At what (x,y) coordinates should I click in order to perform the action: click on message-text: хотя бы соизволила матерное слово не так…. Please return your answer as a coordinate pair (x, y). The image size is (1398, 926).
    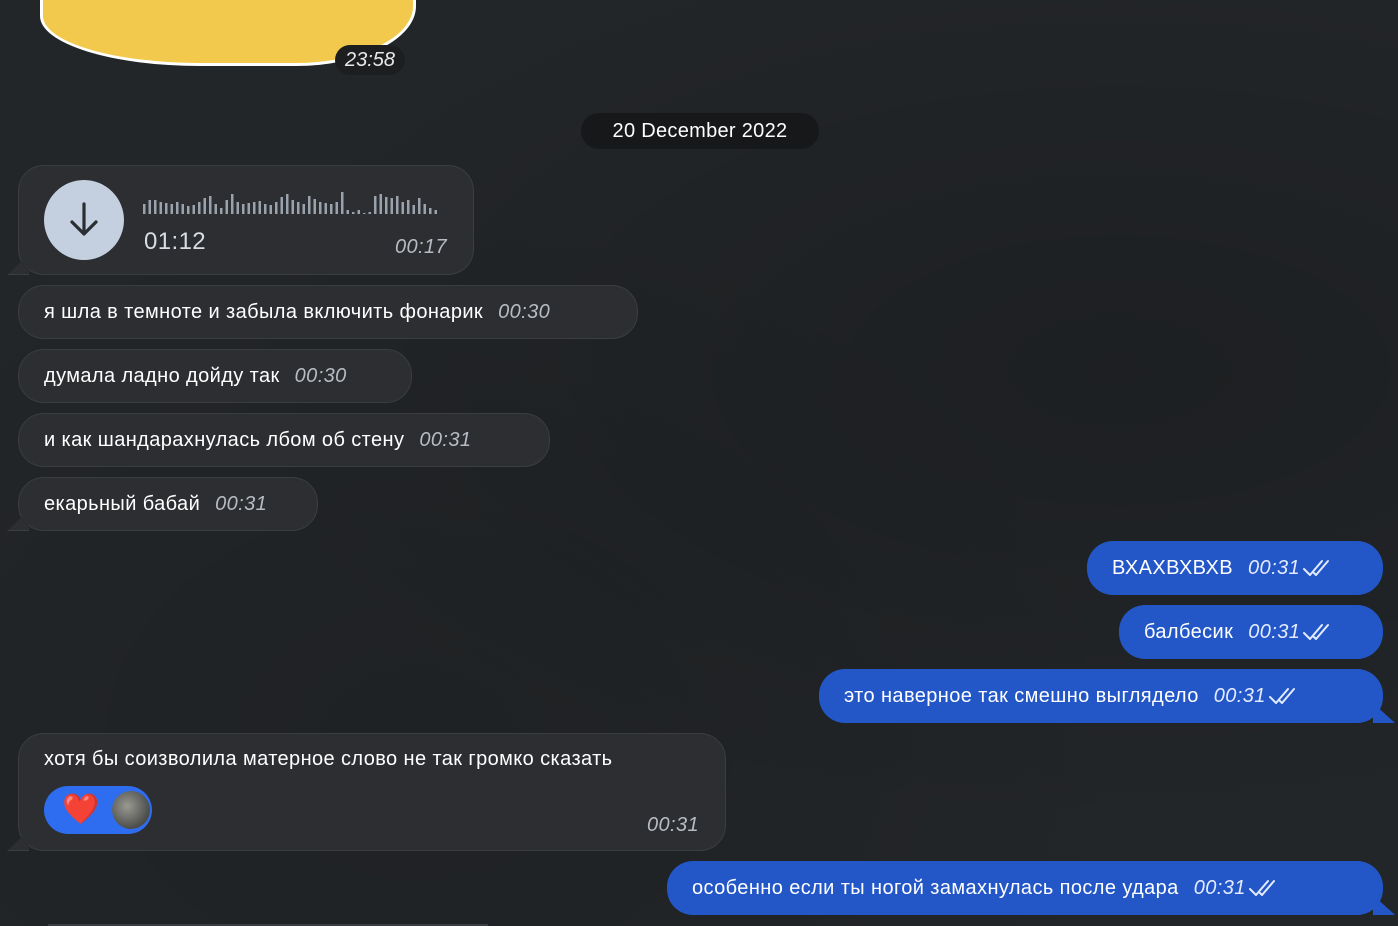
    Looking at the image, I should click on (328, 759).